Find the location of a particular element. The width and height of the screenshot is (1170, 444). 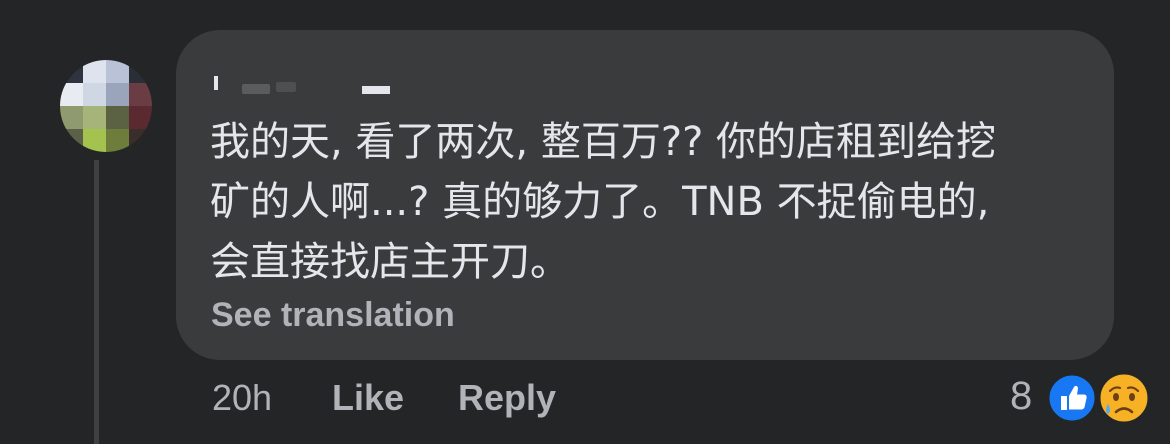

comment-line: 矿的人啊...? 真的够力了。TNB 不捉偷电的, is located at coordinates (600, 202).